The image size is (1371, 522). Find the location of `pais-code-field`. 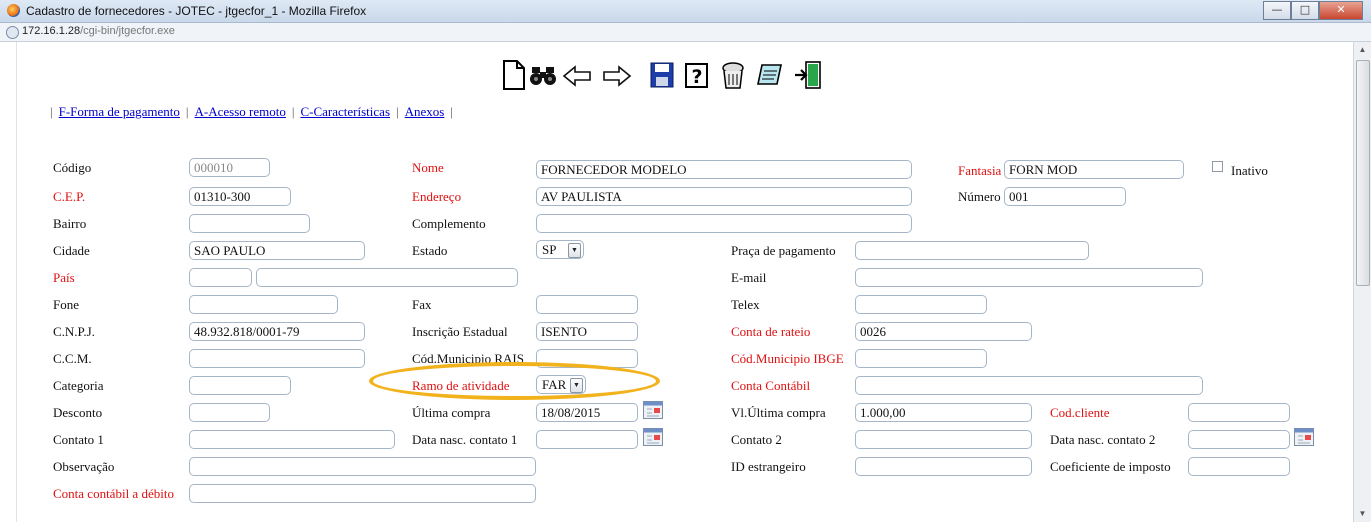

pais-code-field is located at coordinates (220, 277).